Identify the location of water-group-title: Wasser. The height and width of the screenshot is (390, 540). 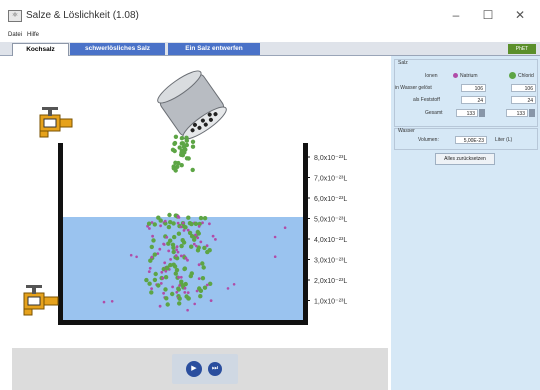
(406, 131).